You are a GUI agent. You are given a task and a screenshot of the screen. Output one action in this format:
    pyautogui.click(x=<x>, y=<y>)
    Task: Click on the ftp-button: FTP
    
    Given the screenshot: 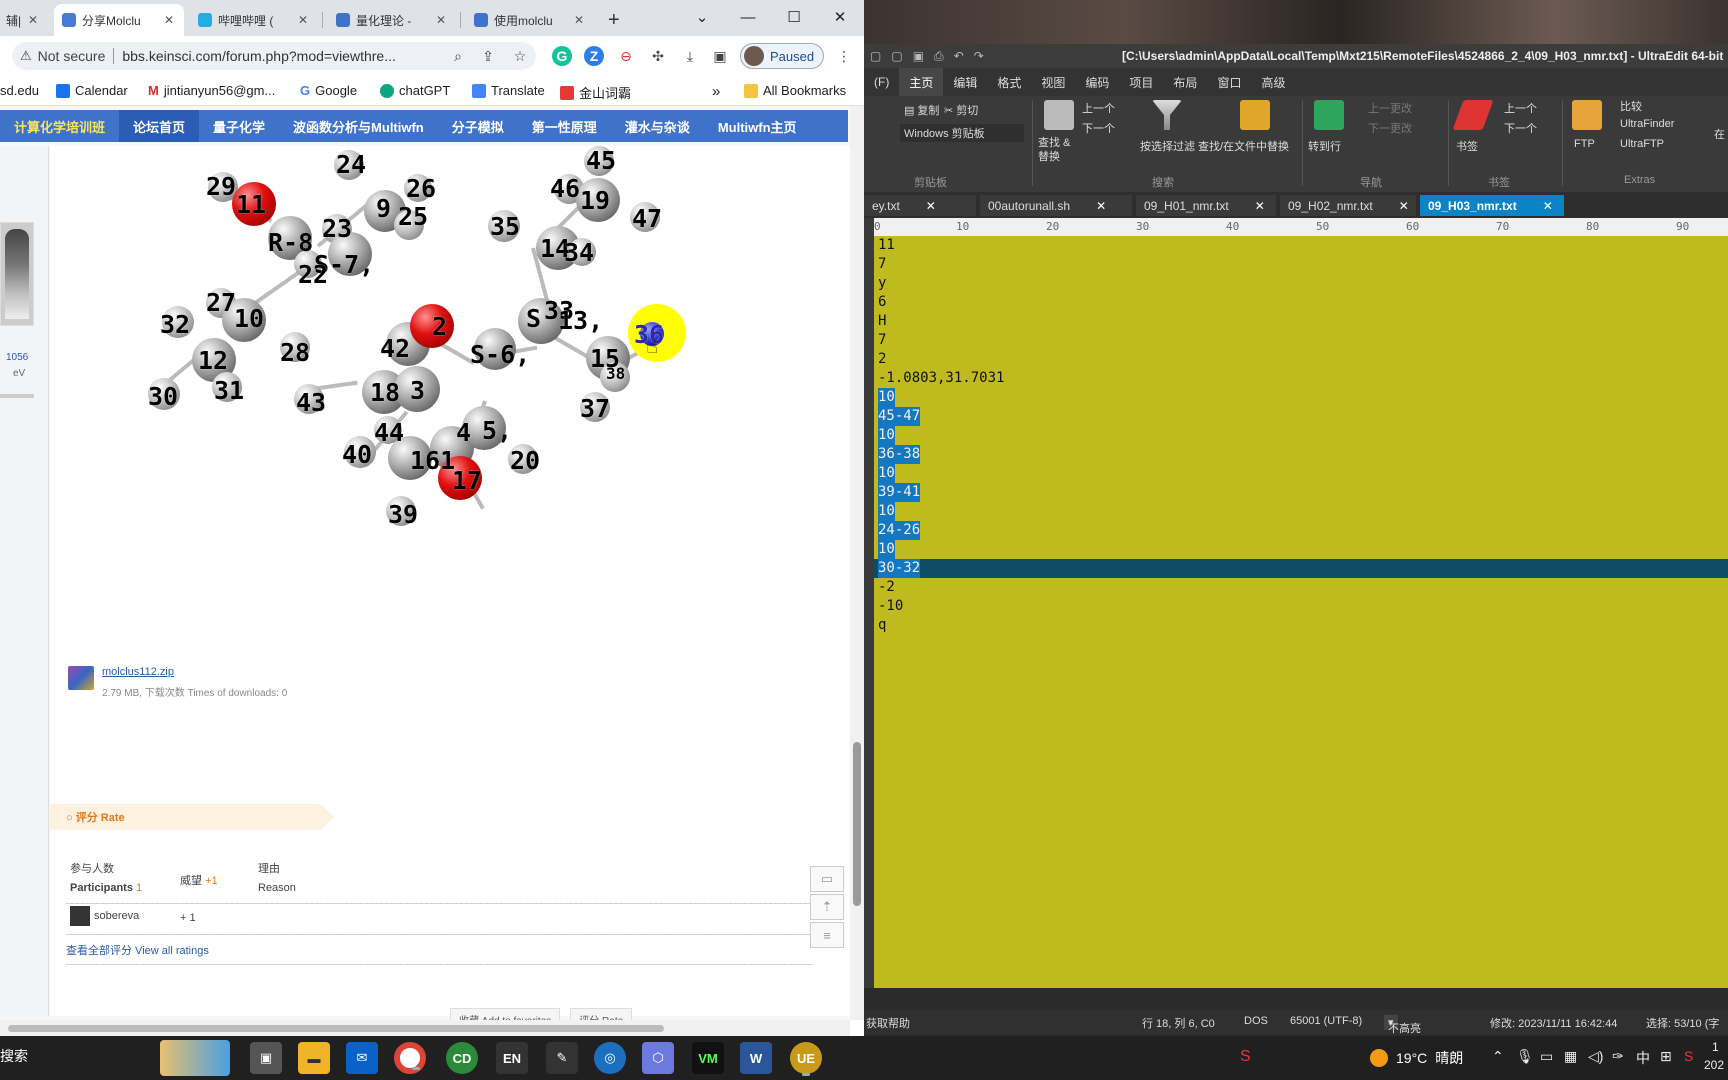 What is the action you would take?
    pyautogui.click(x=1584, y=144)
    